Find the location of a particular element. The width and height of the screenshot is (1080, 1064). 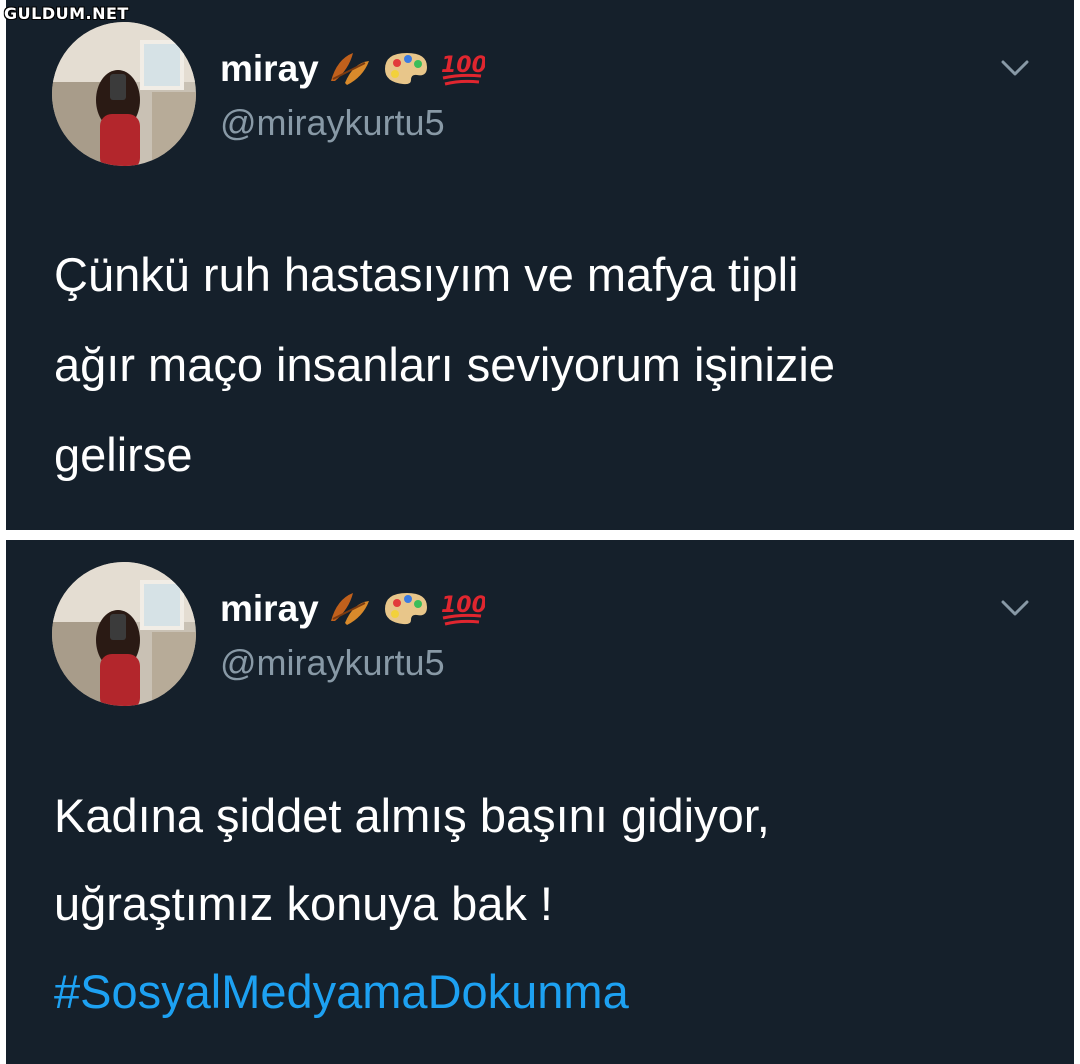

tweet-text-line: gelirse is located at coordinates (123, 454).